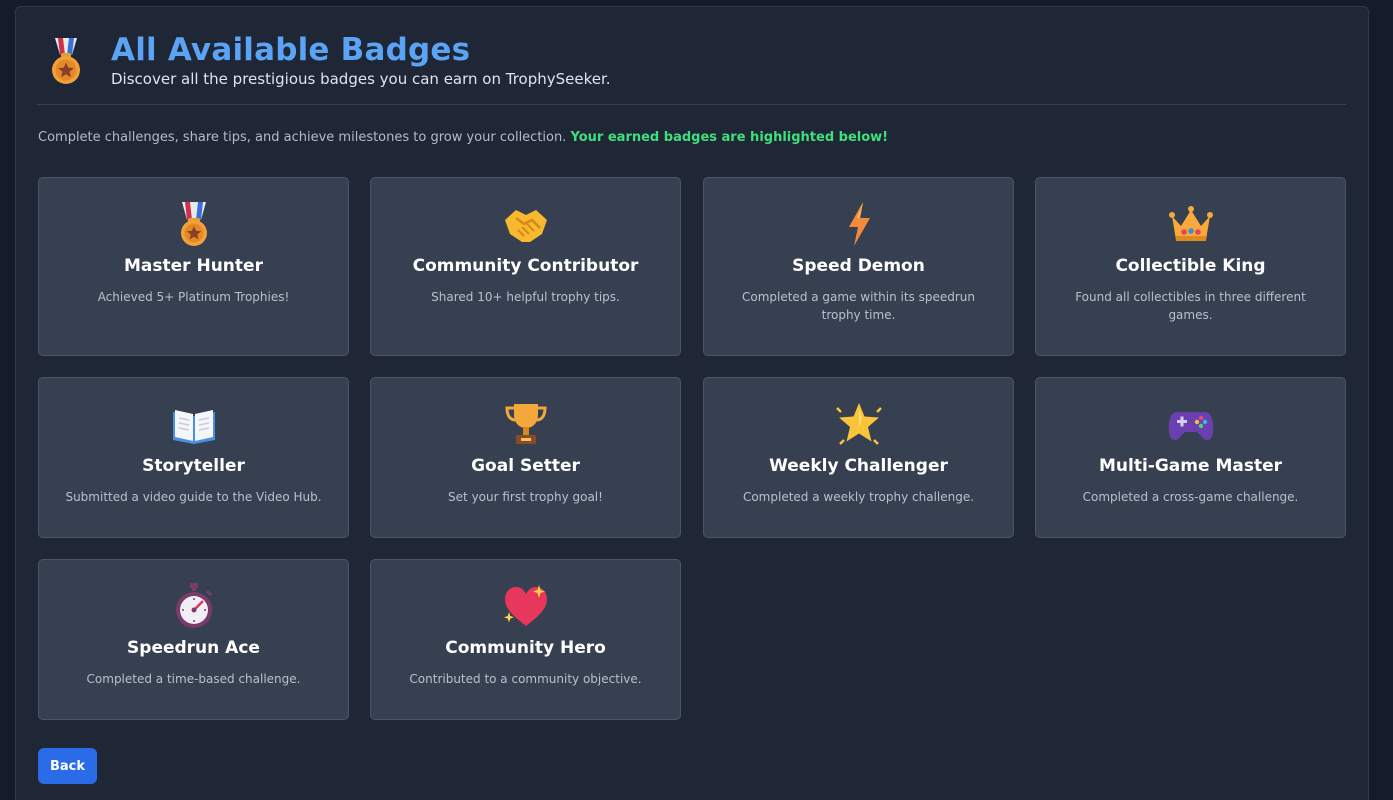 The image size is (1393, 800). What do you see at coordinates (291, 50) in the screenshot?
I see `page-title: All Available Badges` at bounding box center [291, 50].